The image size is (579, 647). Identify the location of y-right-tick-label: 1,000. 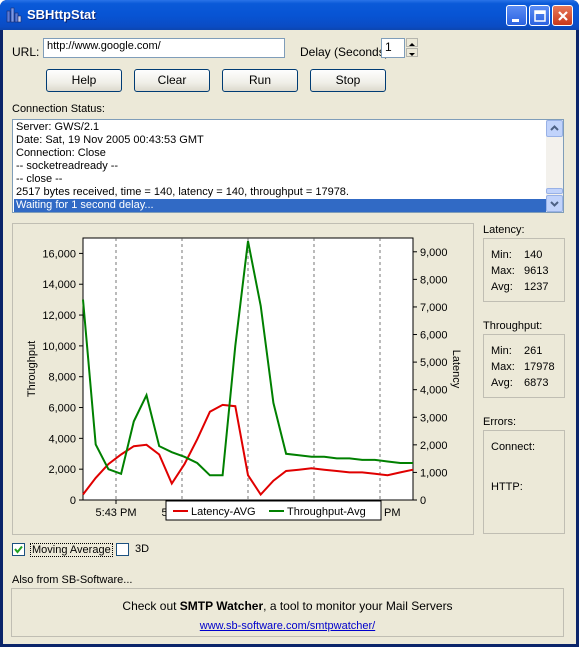
(434, 473).